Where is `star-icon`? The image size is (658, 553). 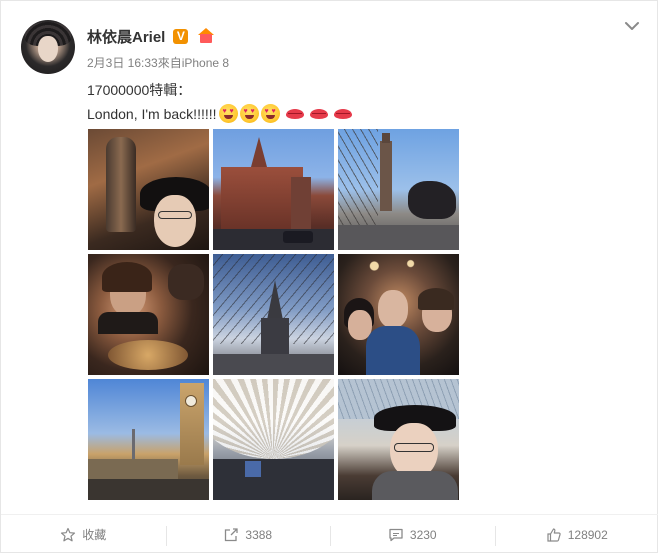 star-icon is located at coordinates (68, 534).